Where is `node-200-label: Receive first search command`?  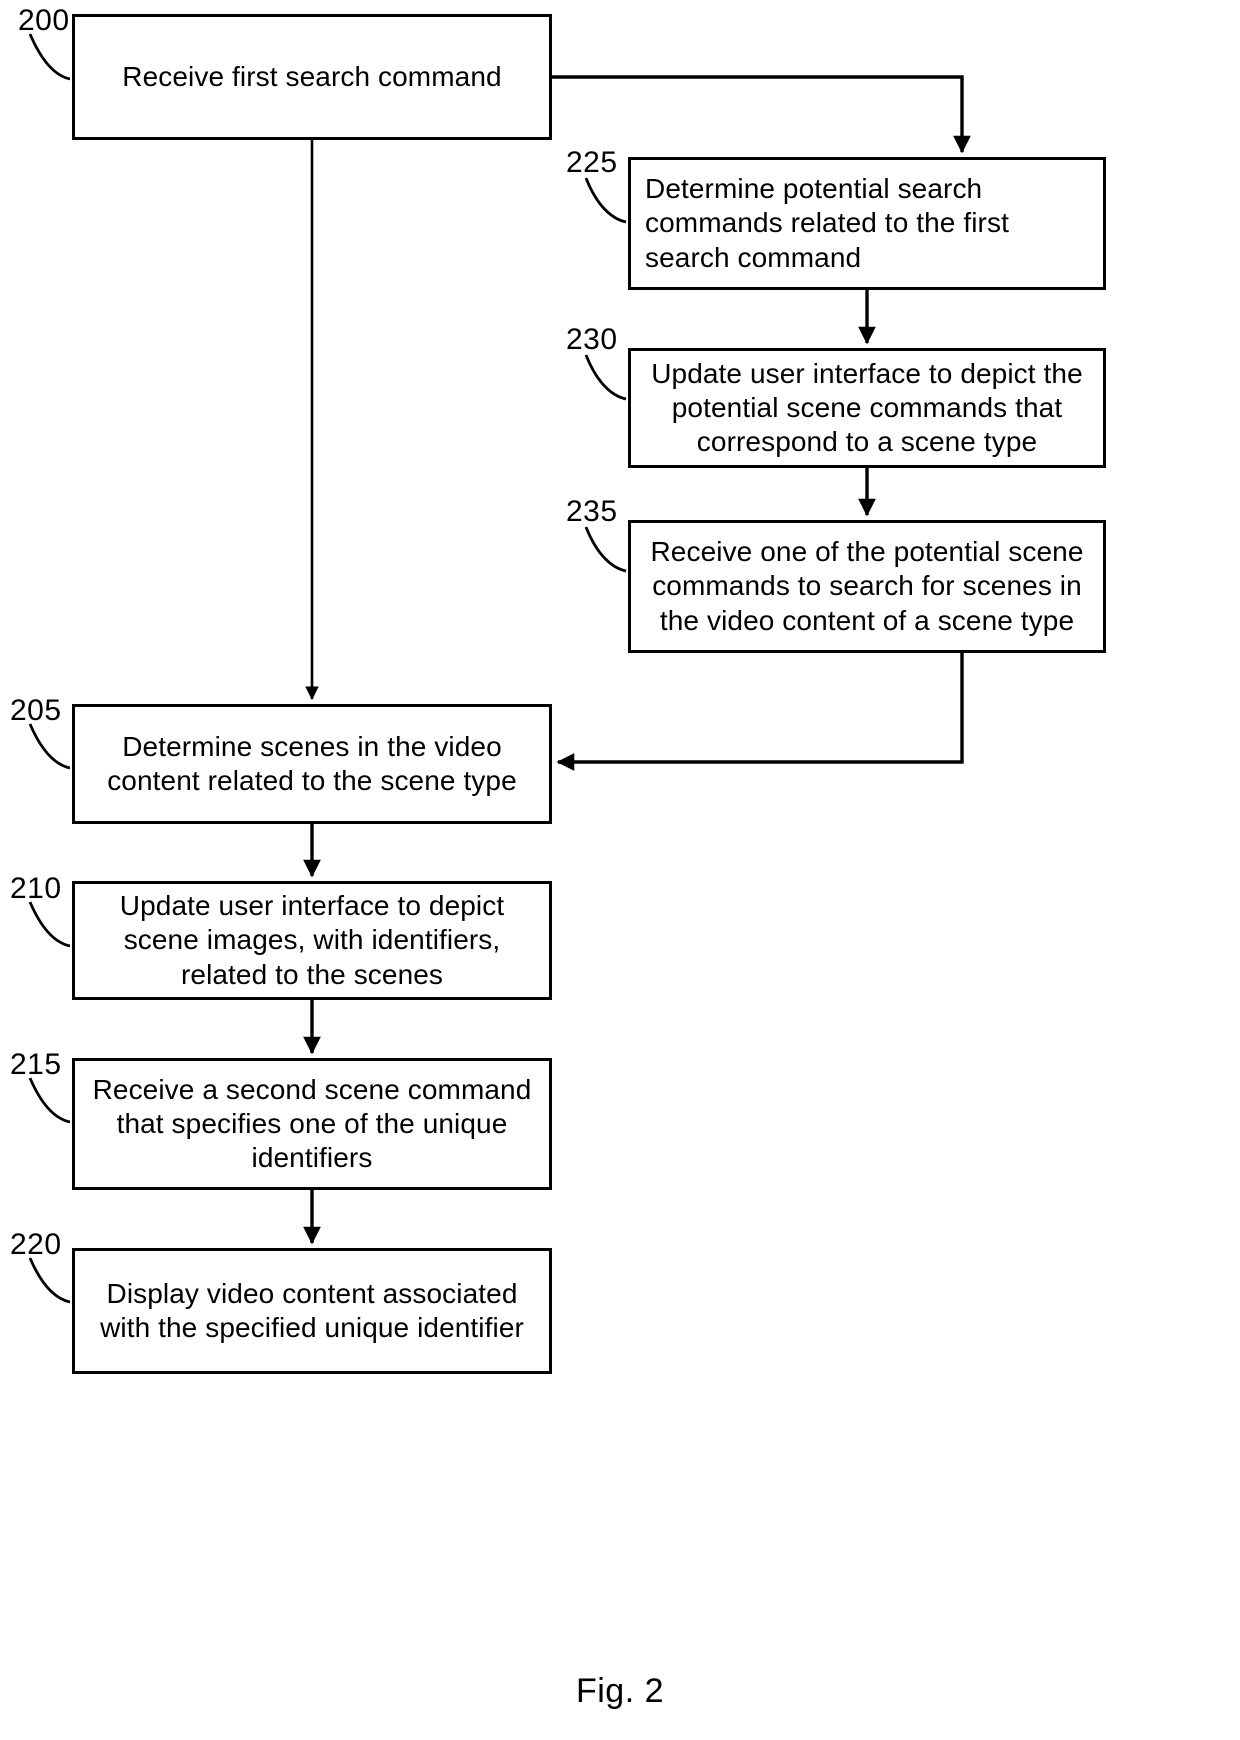 node-200-label: Receive first search command is located at coordinates (312, 76).